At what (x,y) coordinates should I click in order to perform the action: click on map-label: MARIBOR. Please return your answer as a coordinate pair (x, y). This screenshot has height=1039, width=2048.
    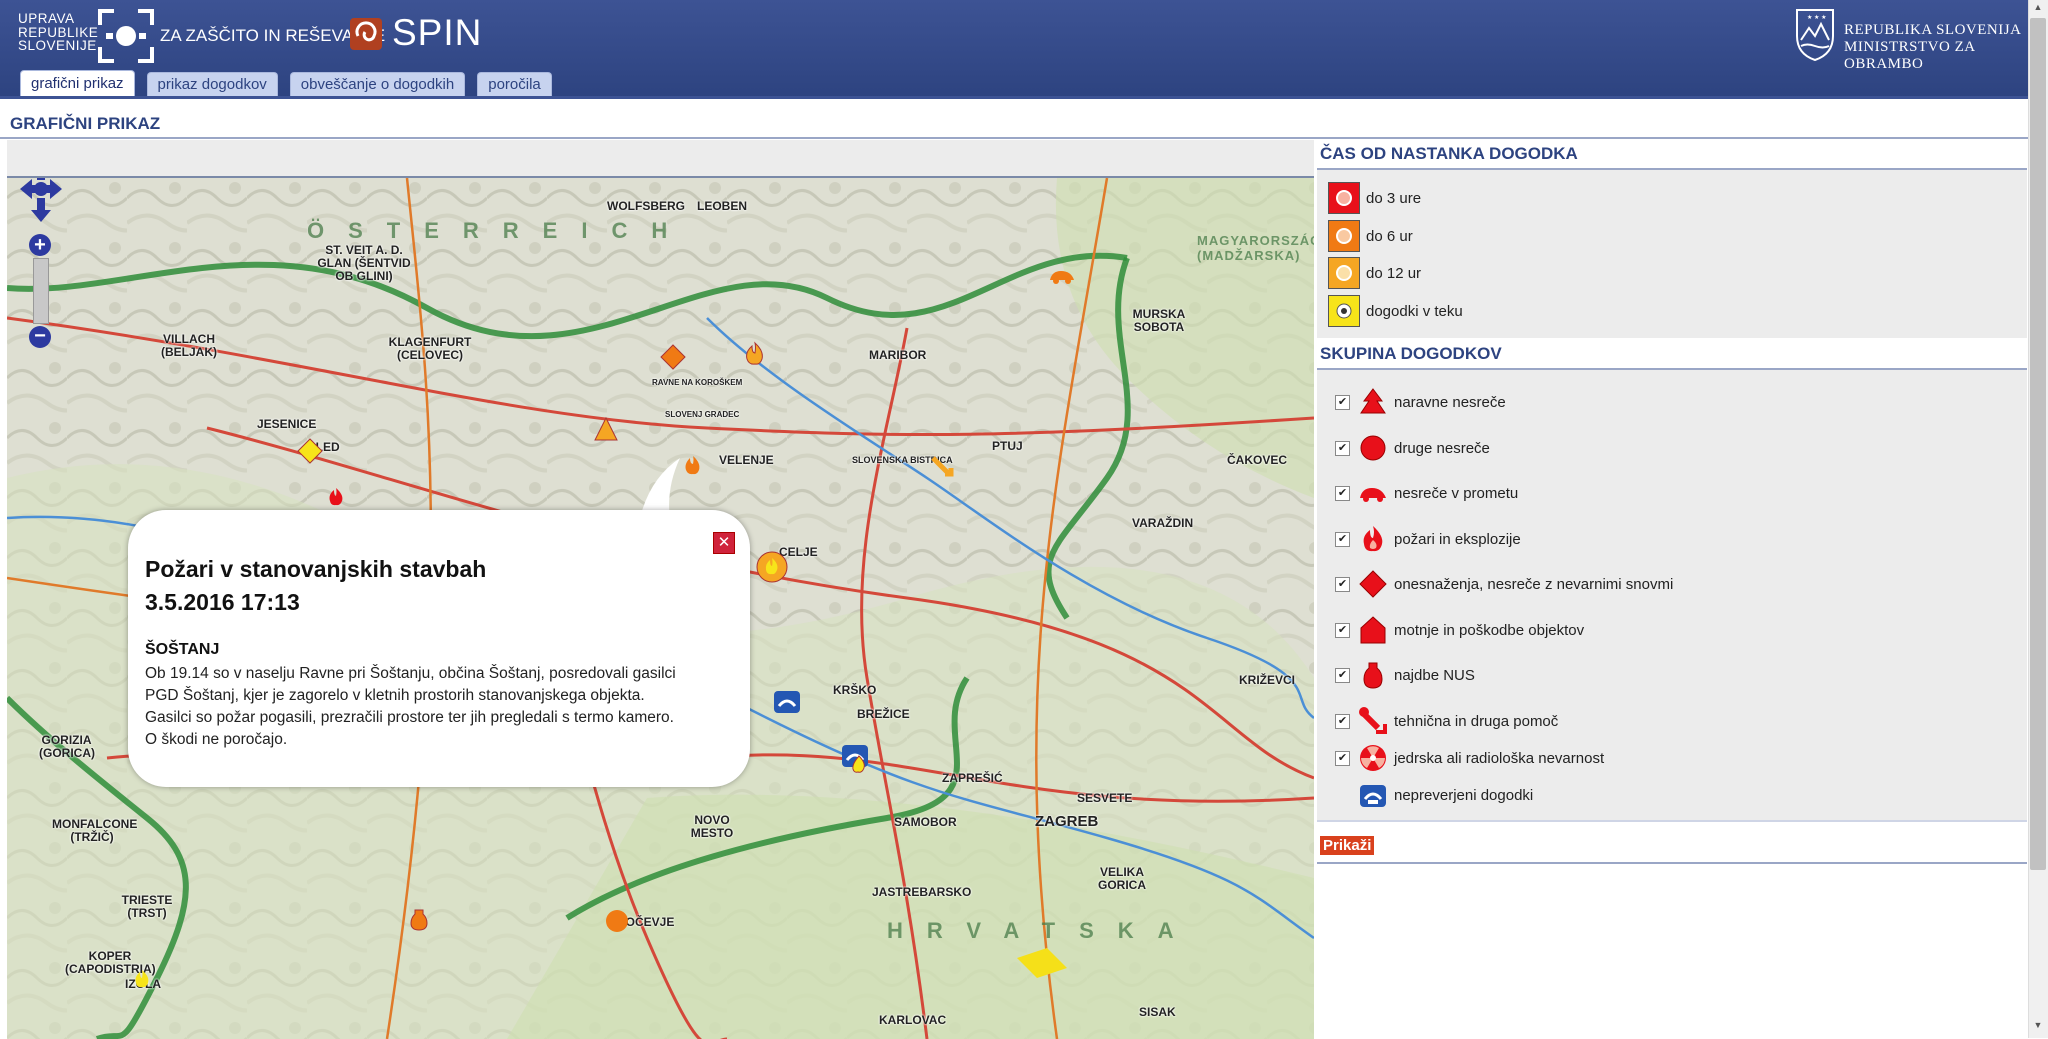
    Looking at the image, I should click on (898, 355).